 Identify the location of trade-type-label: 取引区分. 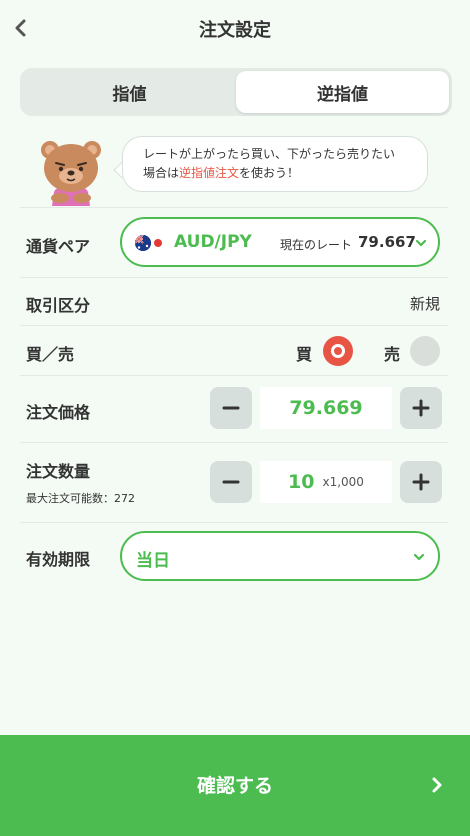
(58, 305).